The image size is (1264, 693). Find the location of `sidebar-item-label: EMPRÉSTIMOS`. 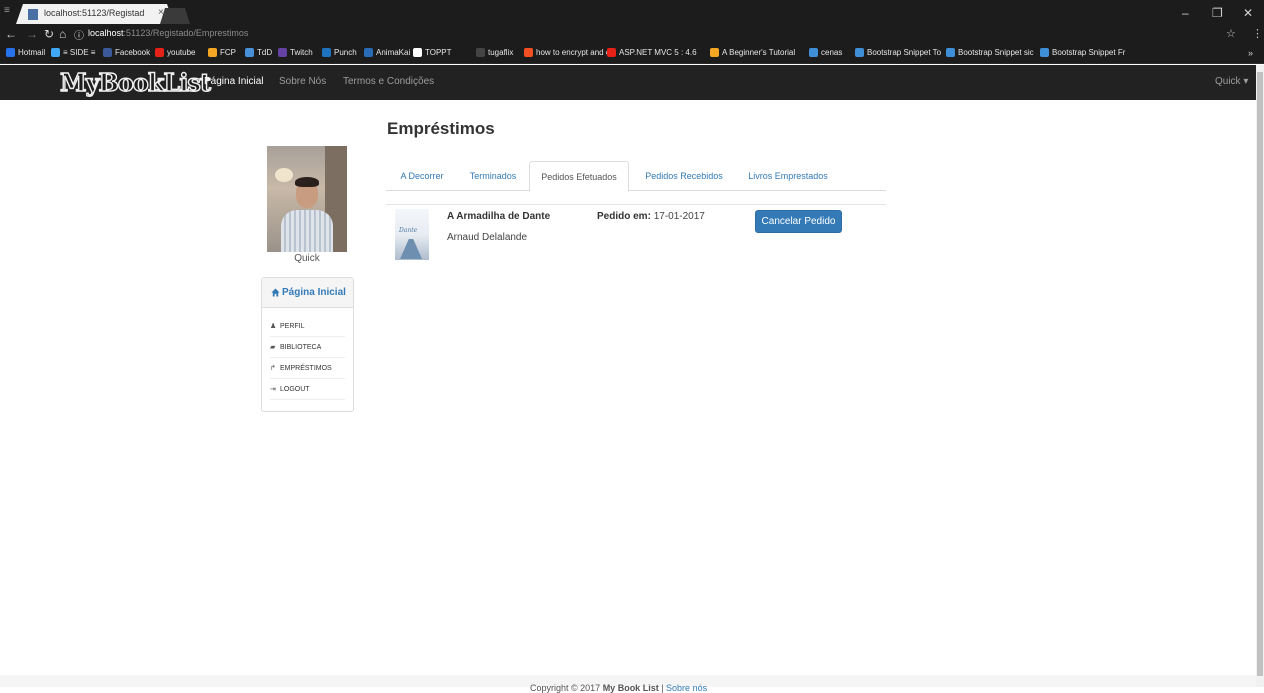

sidebar-item-label: EMPRÉSTIMOS is located at coordinates (306, 368).